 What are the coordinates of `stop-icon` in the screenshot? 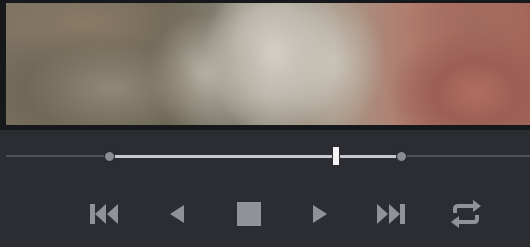 It's located at (249, 214).